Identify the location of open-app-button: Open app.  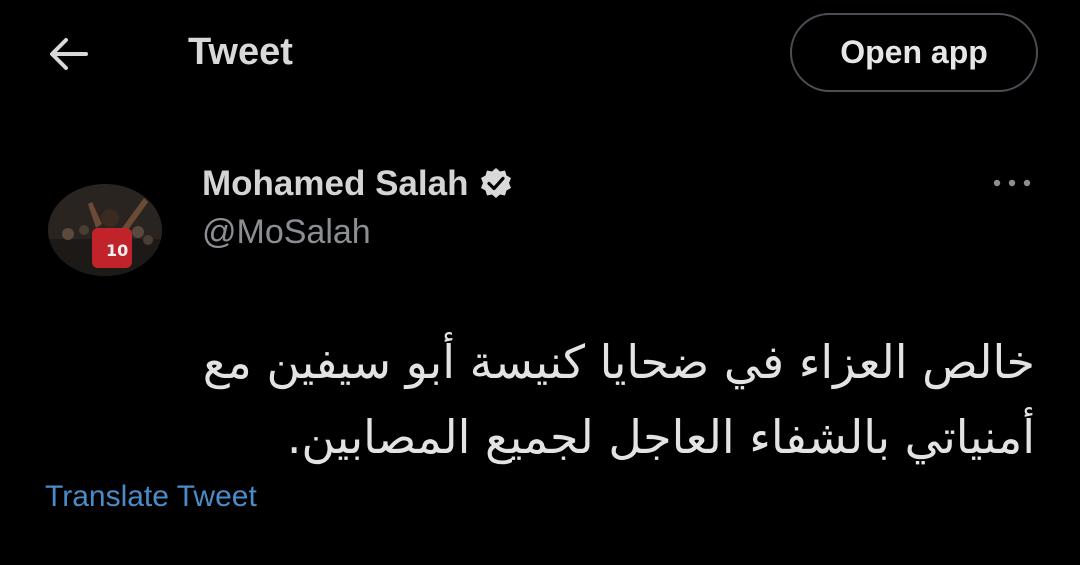
(914, 52).